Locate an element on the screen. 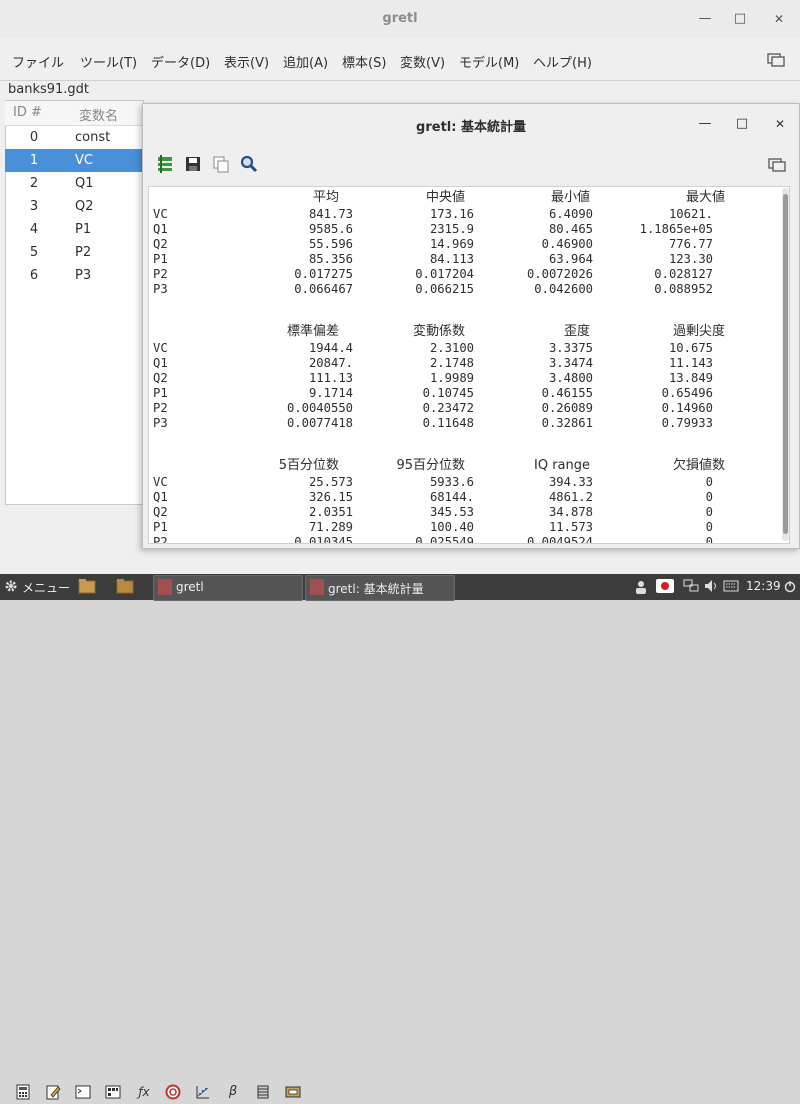  stats-row-label: Q1 is located at coordinates (160, 497).